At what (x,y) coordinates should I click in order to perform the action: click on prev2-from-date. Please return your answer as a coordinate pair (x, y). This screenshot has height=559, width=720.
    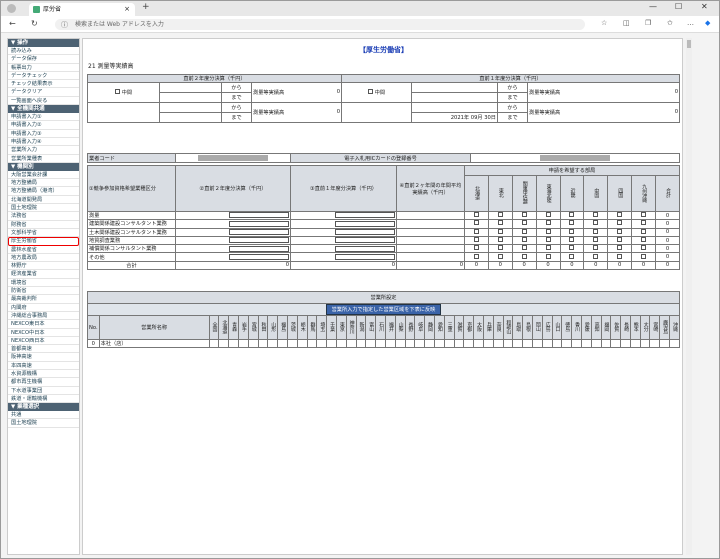
    Looking at the image, I should click on (190, 87).